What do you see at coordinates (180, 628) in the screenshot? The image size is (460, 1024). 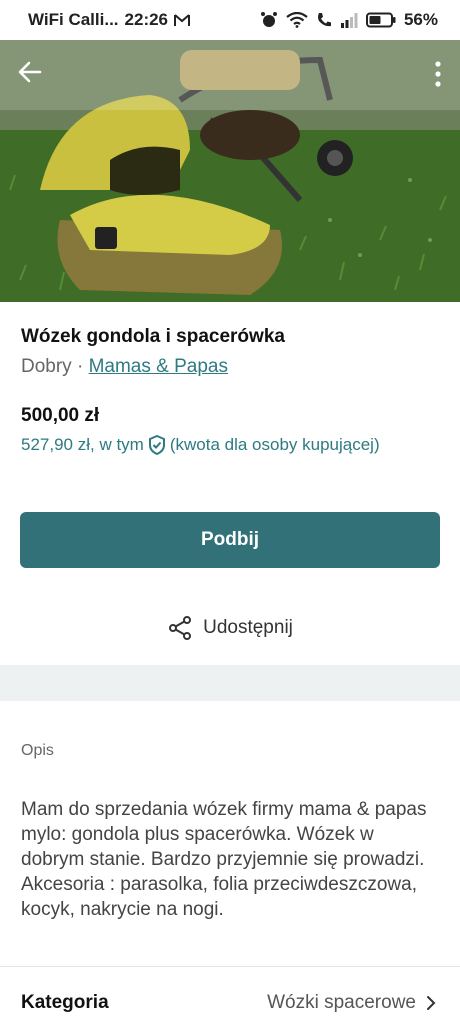 I see `share-icon` at bounding box center [180, 628].